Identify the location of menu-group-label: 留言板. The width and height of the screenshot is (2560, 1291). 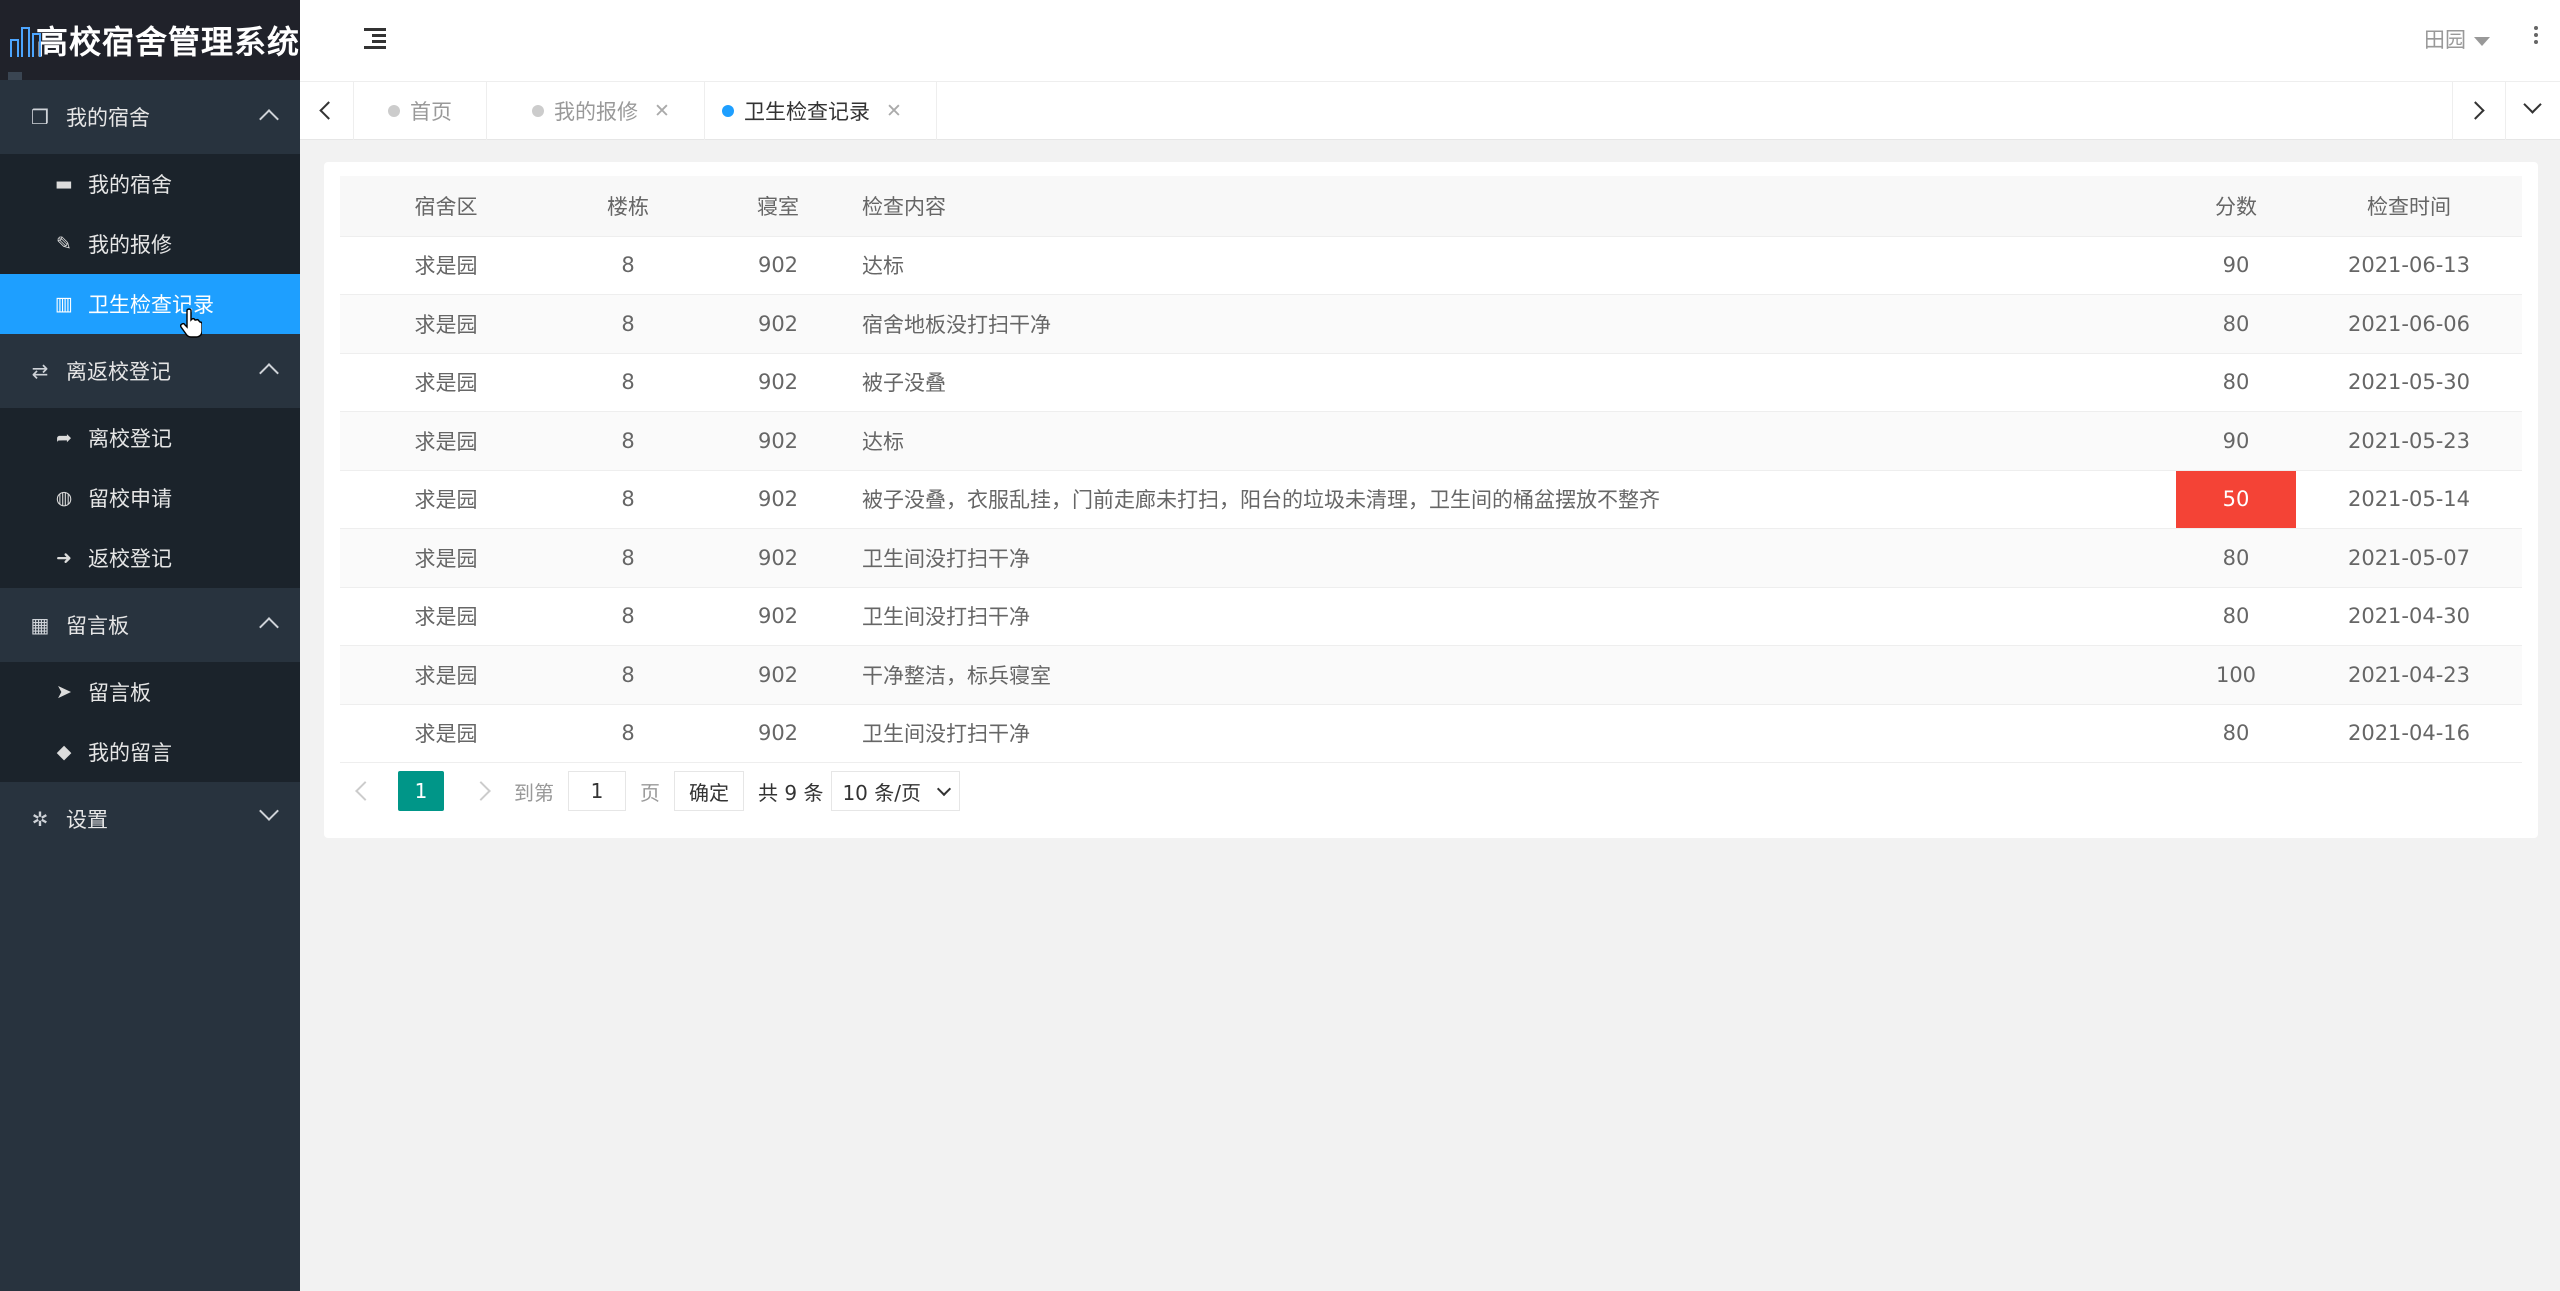
(97, 626).